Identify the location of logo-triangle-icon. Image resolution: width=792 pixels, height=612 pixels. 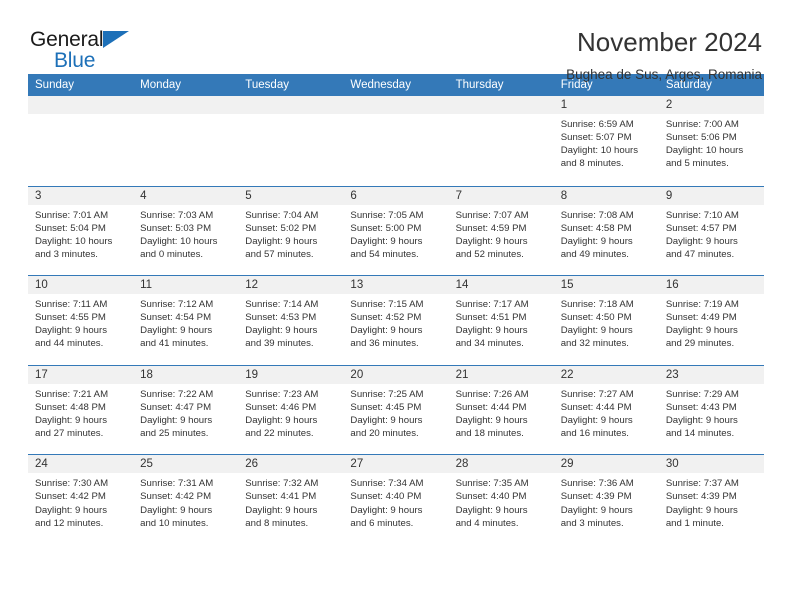
(116, 39).